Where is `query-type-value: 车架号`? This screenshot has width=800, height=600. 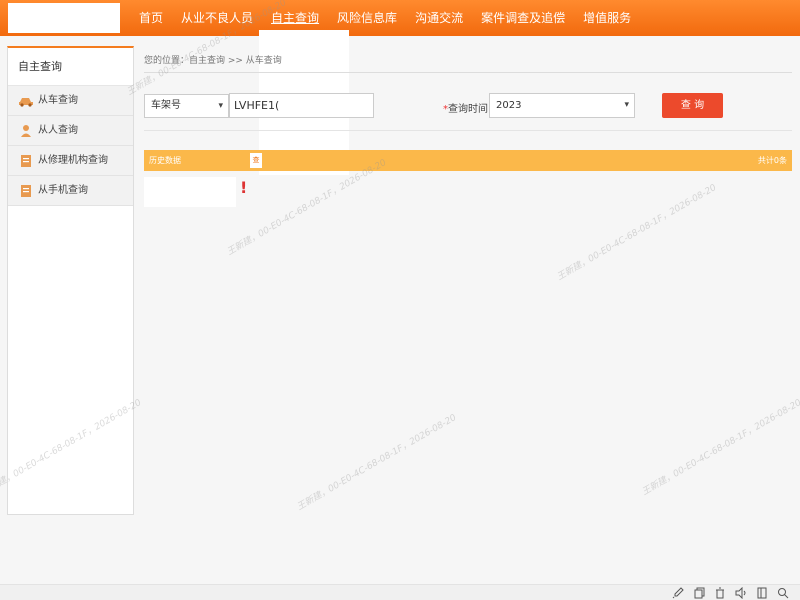
query-type-value: 车架号 is located at coordinates (166, 105).